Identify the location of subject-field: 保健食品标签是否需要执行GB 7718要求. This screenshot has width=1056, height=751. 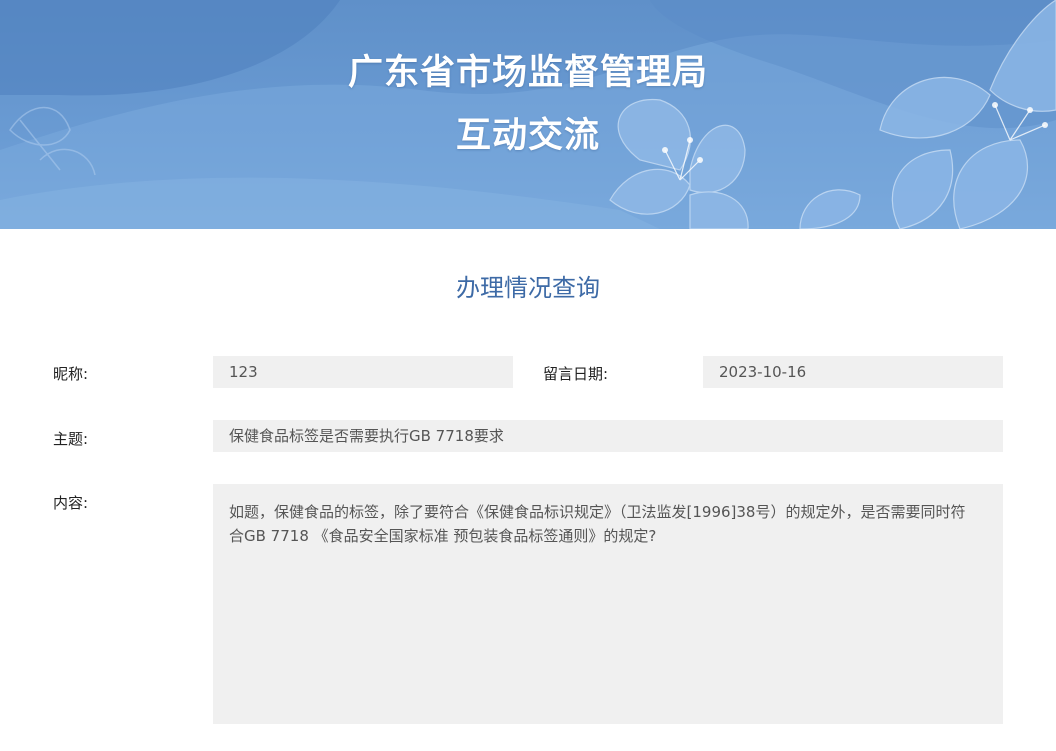
(608, 436).